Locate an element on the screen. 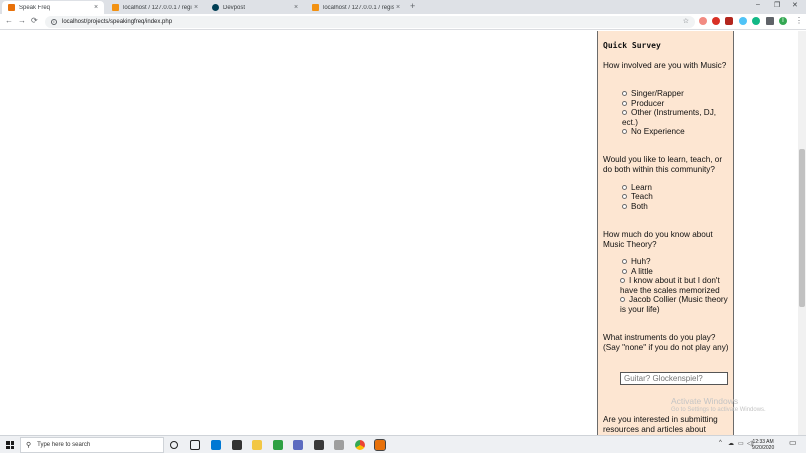 This screenshot has height=453, width=806. tab-devpost: Devpost × is located at coordinates (255, 7).